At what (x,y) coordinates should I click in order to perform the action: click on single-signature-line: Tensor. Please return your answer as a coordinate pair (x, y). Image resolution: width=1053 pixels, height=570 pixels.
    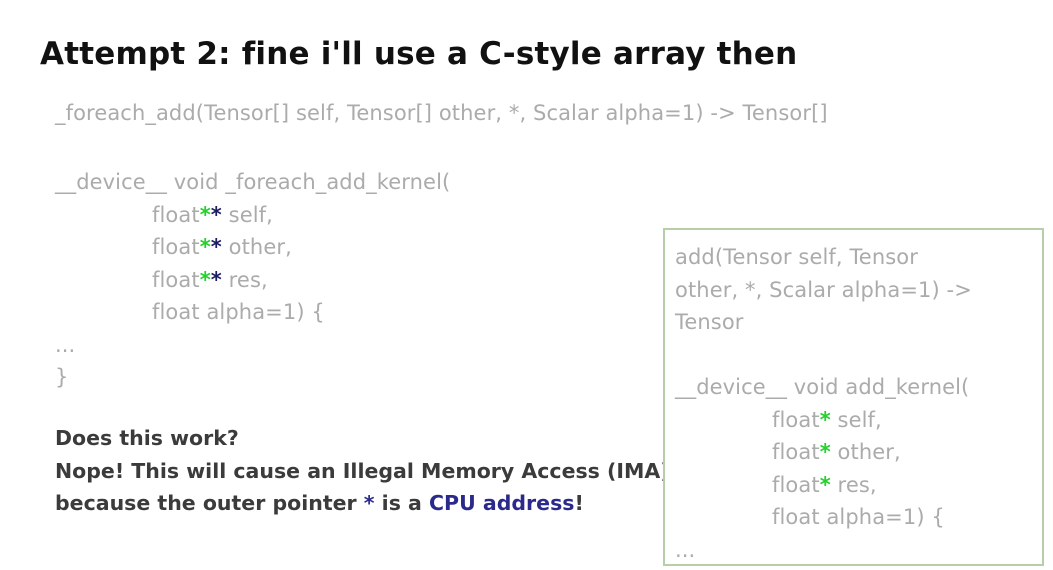
    Looking at the image, I should click on (709, 322).